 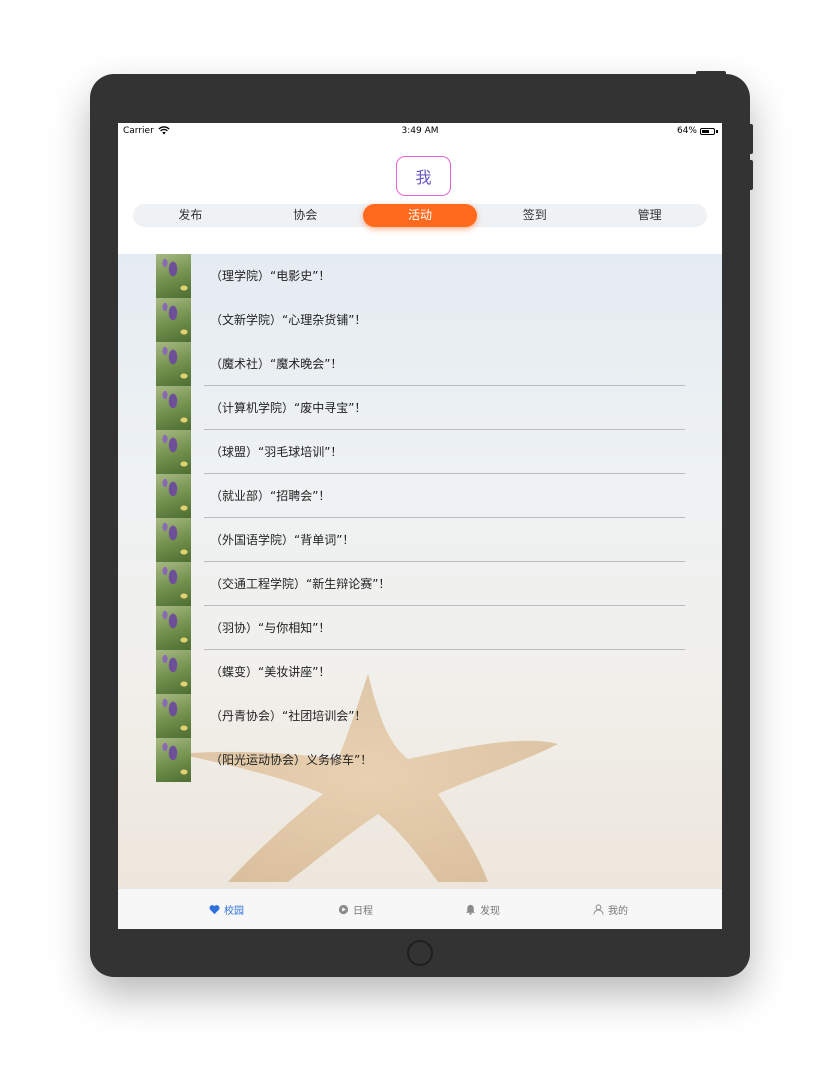 I want to click on event-title: （蝶变）“美妆讲座”！, so click(x=270, y=672).